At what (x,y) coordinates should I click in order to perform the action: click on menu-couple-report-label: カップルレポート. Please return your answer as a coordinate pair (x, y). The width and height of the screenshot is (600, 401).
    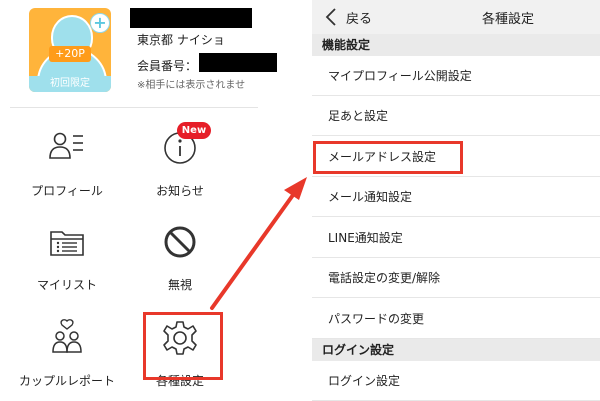
    Looking at the image, I should click on (66, 381).